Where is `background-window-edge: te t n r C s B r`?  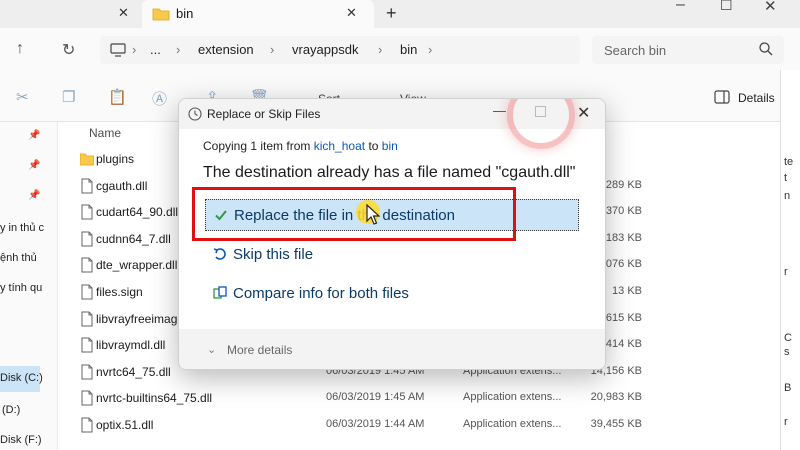
background-window-edge: te t n r C s B r is located at coordinates (790, 260).